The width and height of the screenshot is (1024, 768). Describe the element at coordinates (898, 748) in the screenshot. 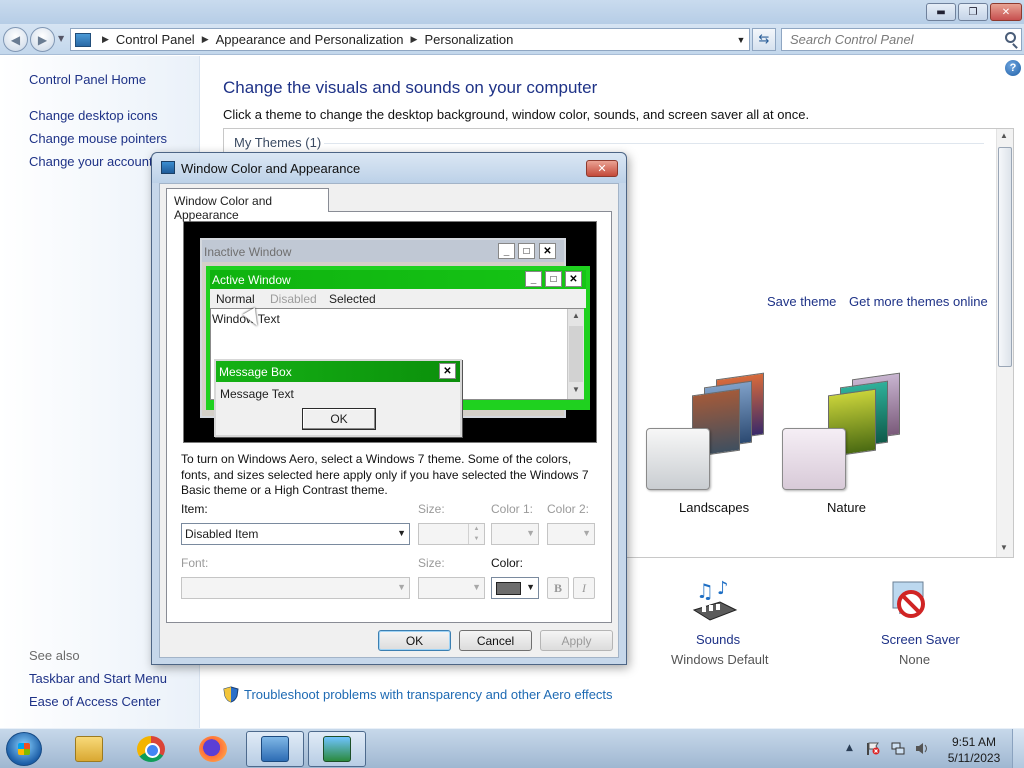

I see `network-icon` at that location.